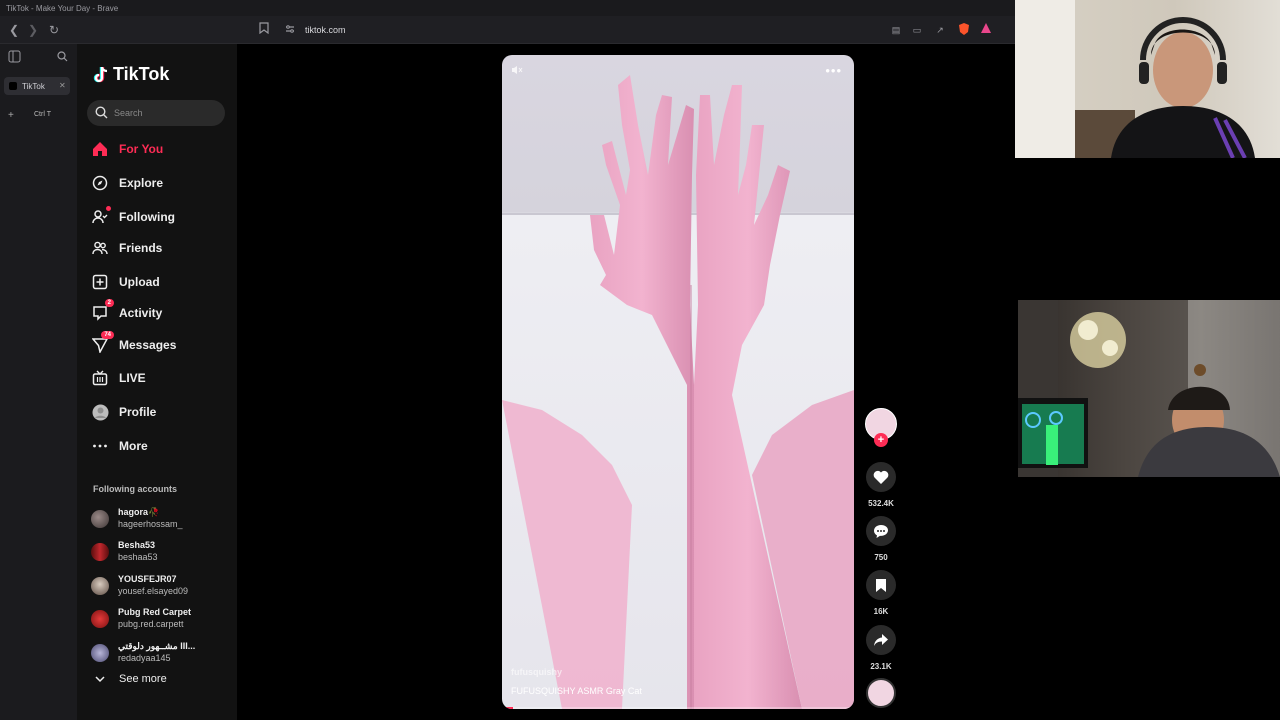 Image resolution: width=1280 pixels, height=720 pixels. I want to click on guest-webcam, so click(1149, 388).